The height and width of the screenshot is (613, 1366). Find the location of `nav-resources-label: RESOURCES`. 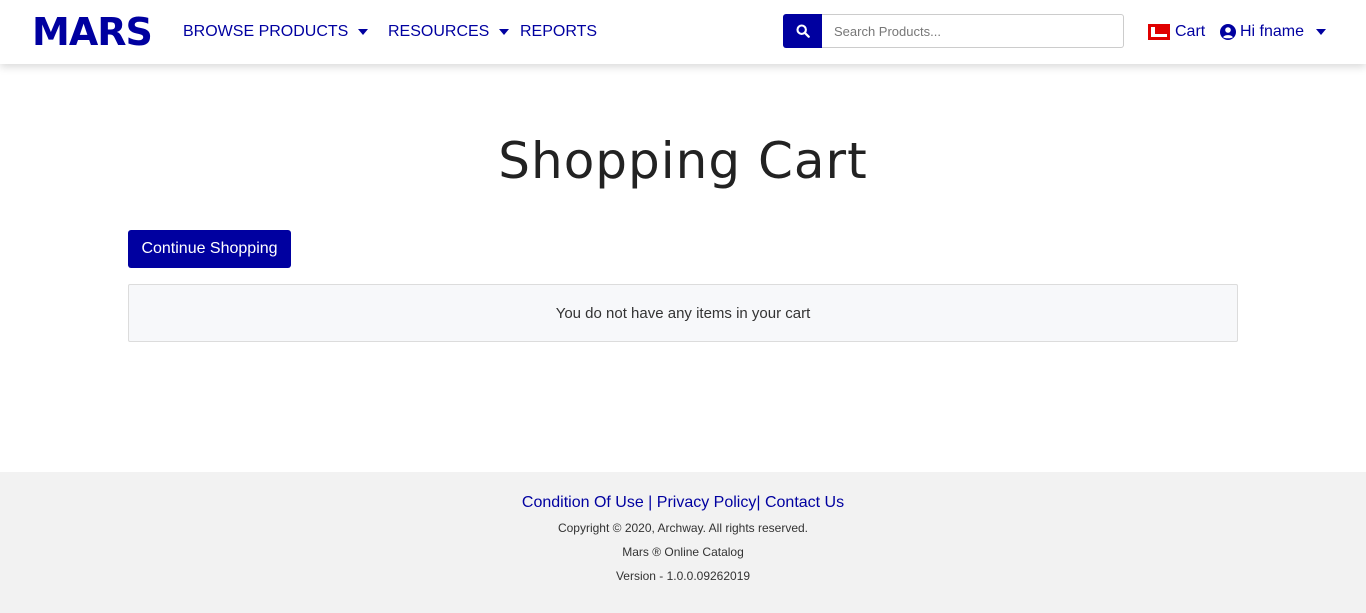

nav-resources-label: RESOURCES is located at coordinates (439, 31).